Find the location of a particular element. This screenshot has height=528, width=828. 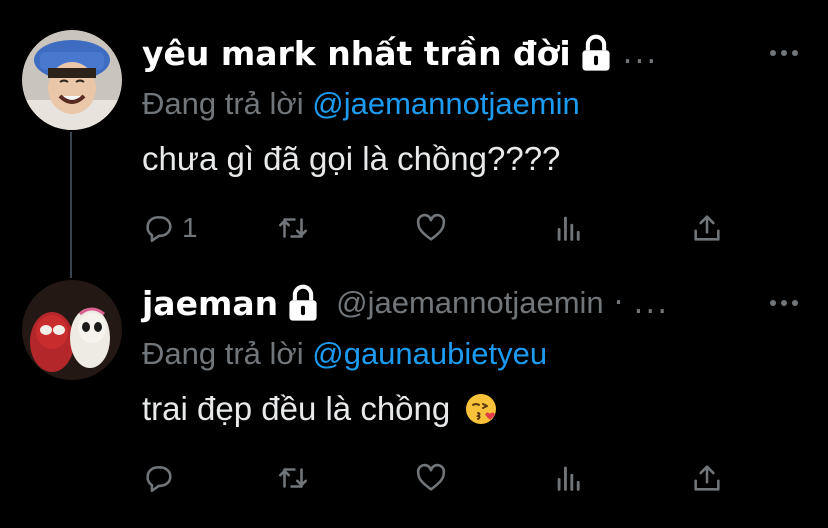

tweet-text-content: chưa gì đã gọi là chồng???? is located at coordinates (351, 158).